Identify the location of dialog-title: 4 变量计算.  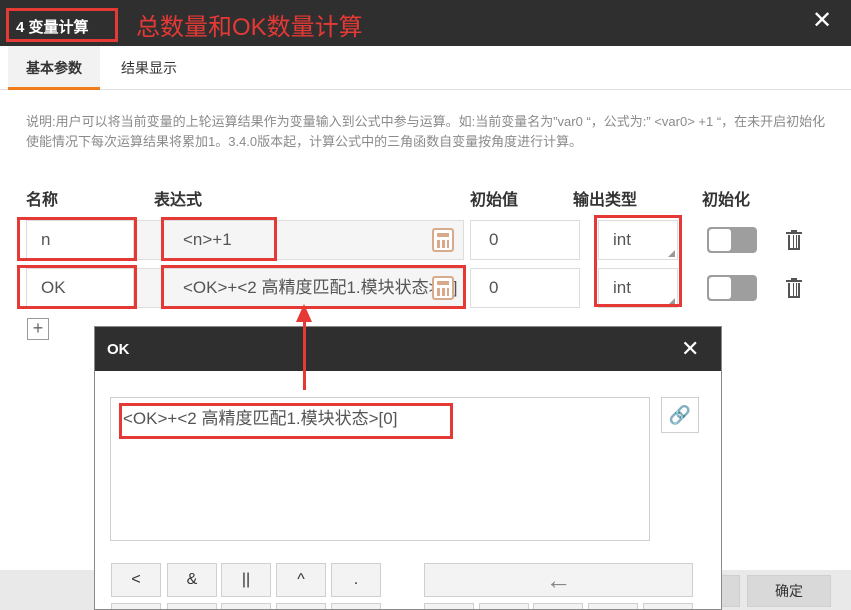
(62, 25).